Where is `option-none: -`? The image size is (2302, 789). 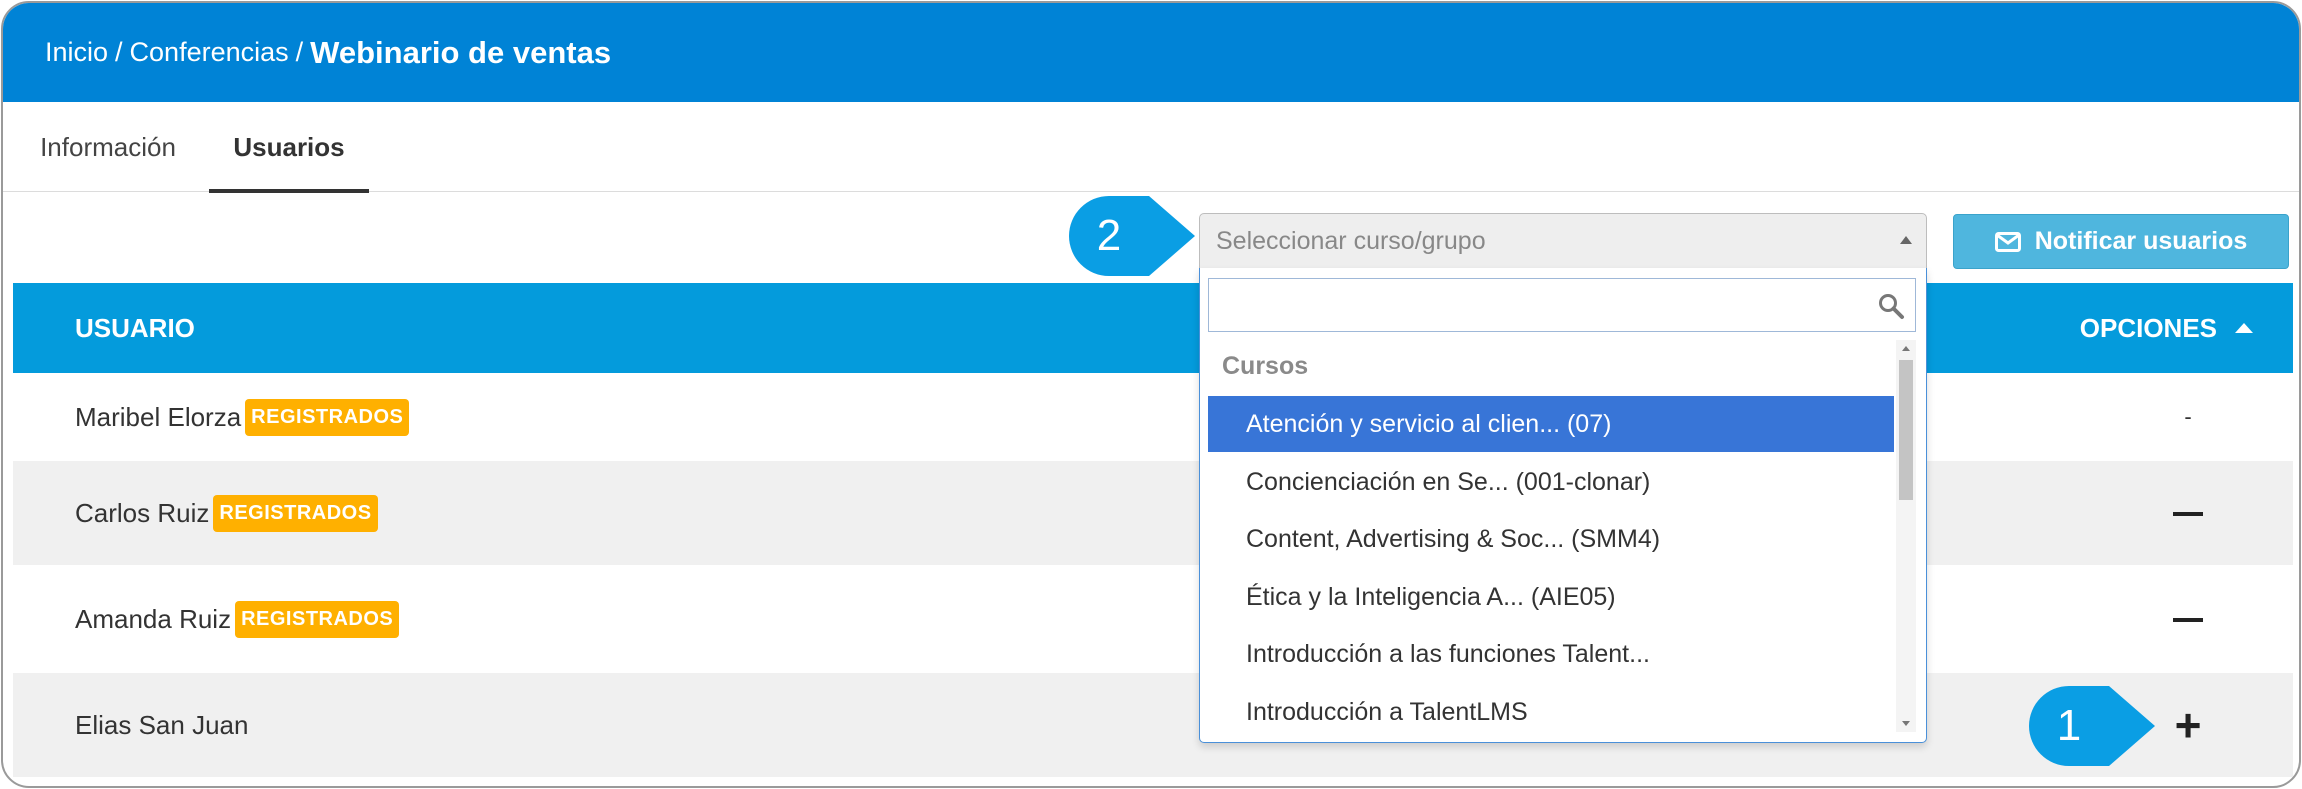
option-none: - is located at coordinates (2188, 416).